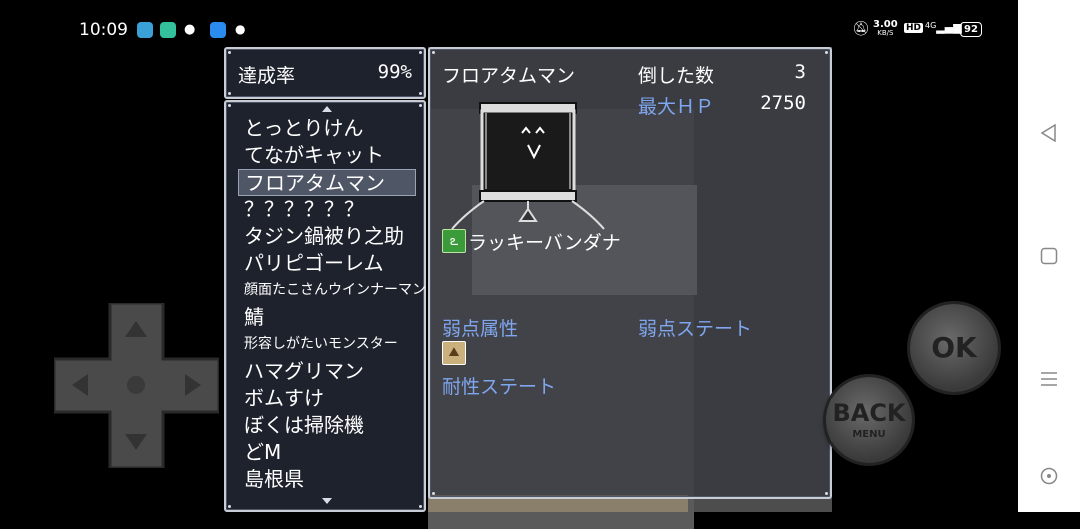 The image size is (1080, 529). What do you see at coordinates (327, 317) in the screenshot?
I see `list-item: 鯖` at bounding box center [327, 317].